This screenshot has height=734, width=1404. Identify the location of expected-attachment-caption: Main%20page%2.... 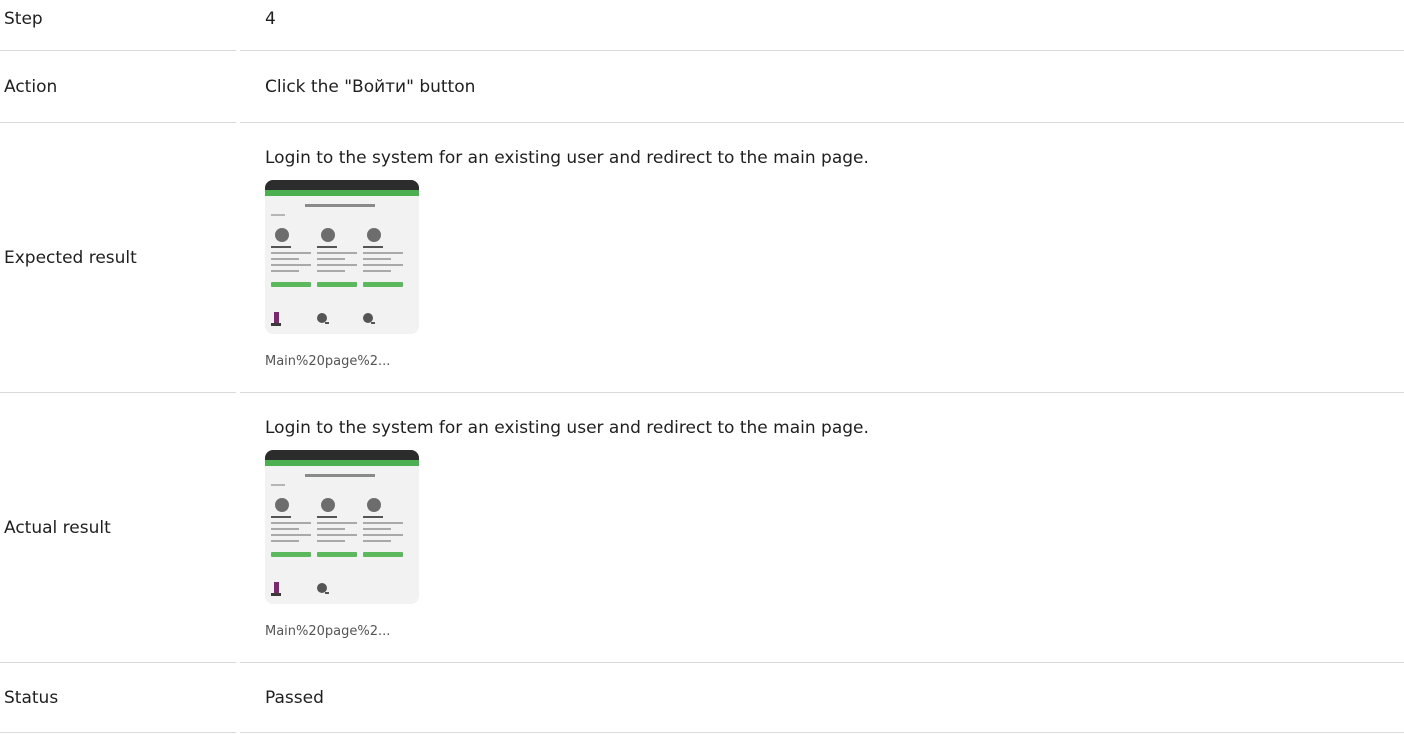
(567, 361).